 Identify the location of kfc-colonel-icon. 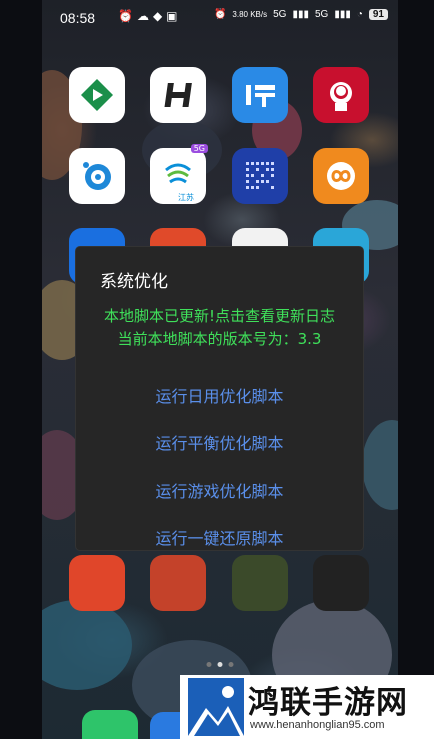
(341, 96).